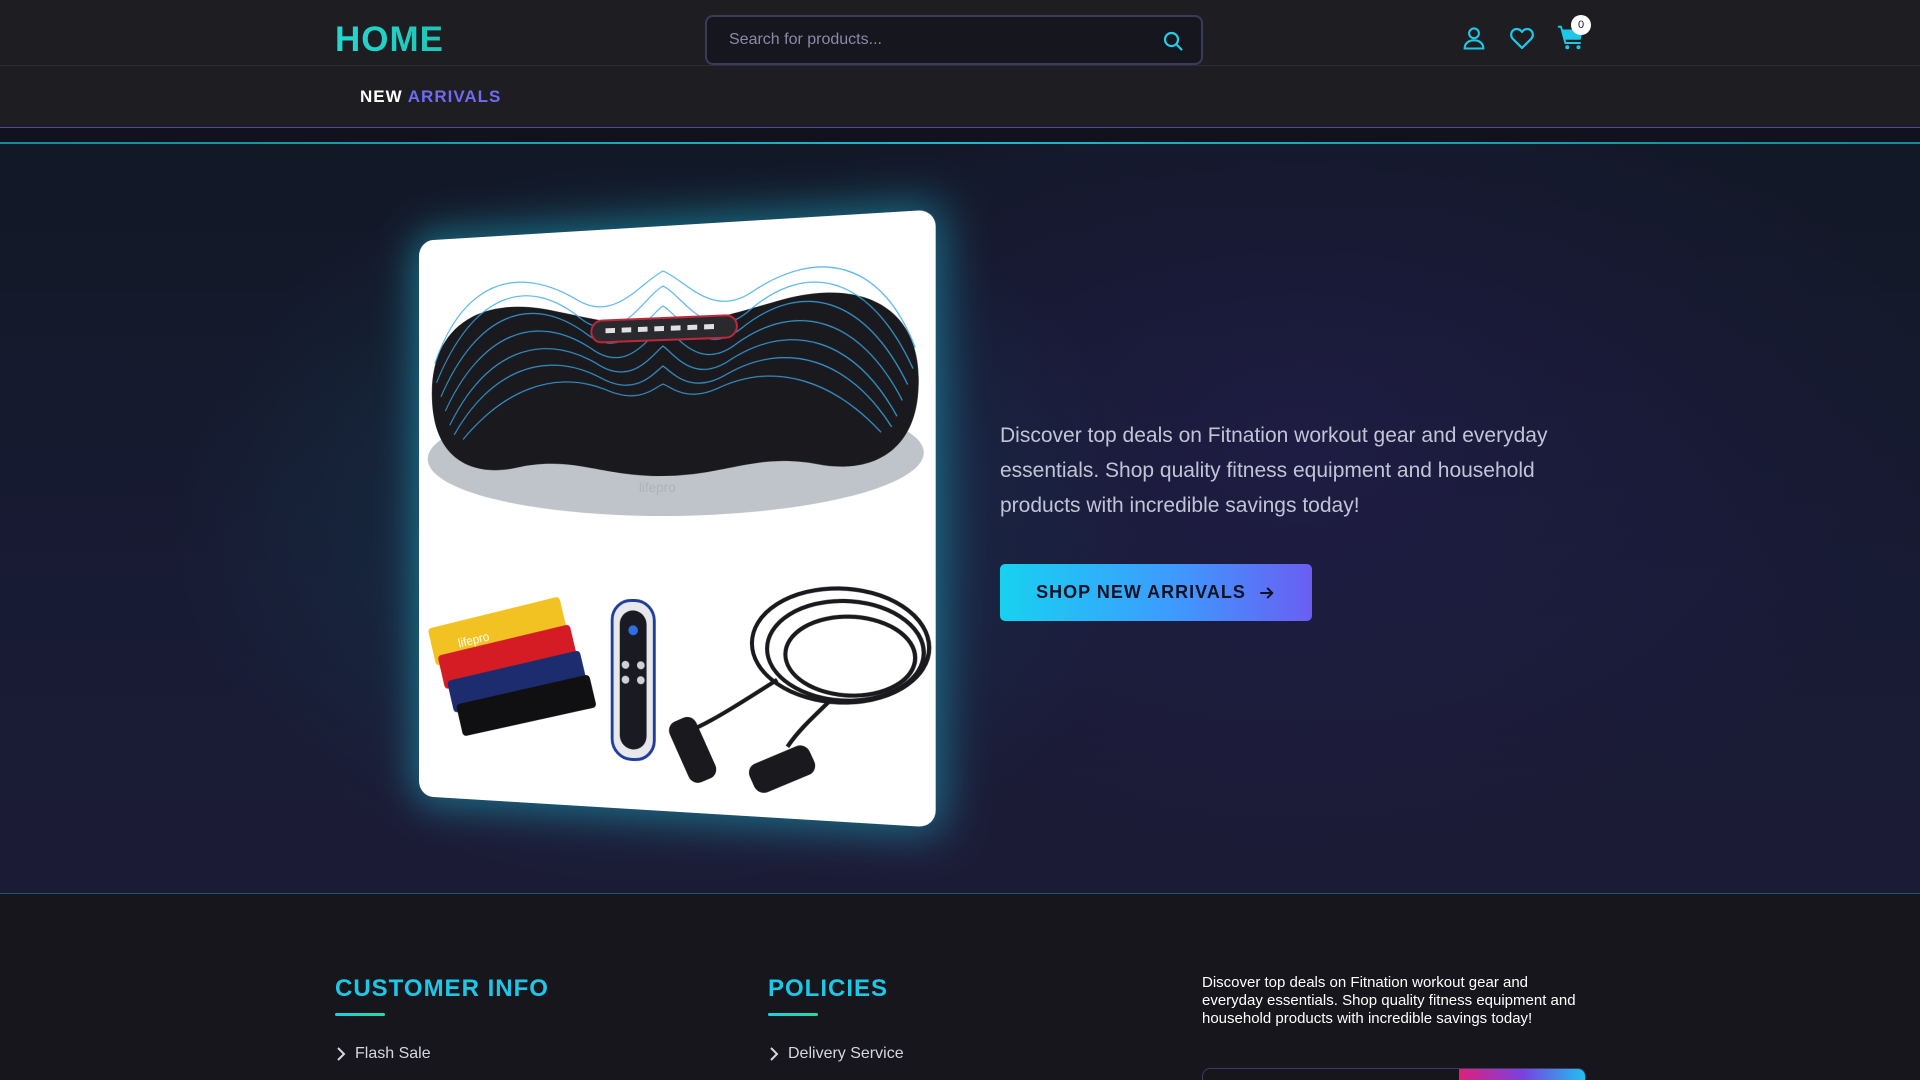  I want to click on shop-button-label: SHOP NEW ARRIVALS, so click(1141, 592).